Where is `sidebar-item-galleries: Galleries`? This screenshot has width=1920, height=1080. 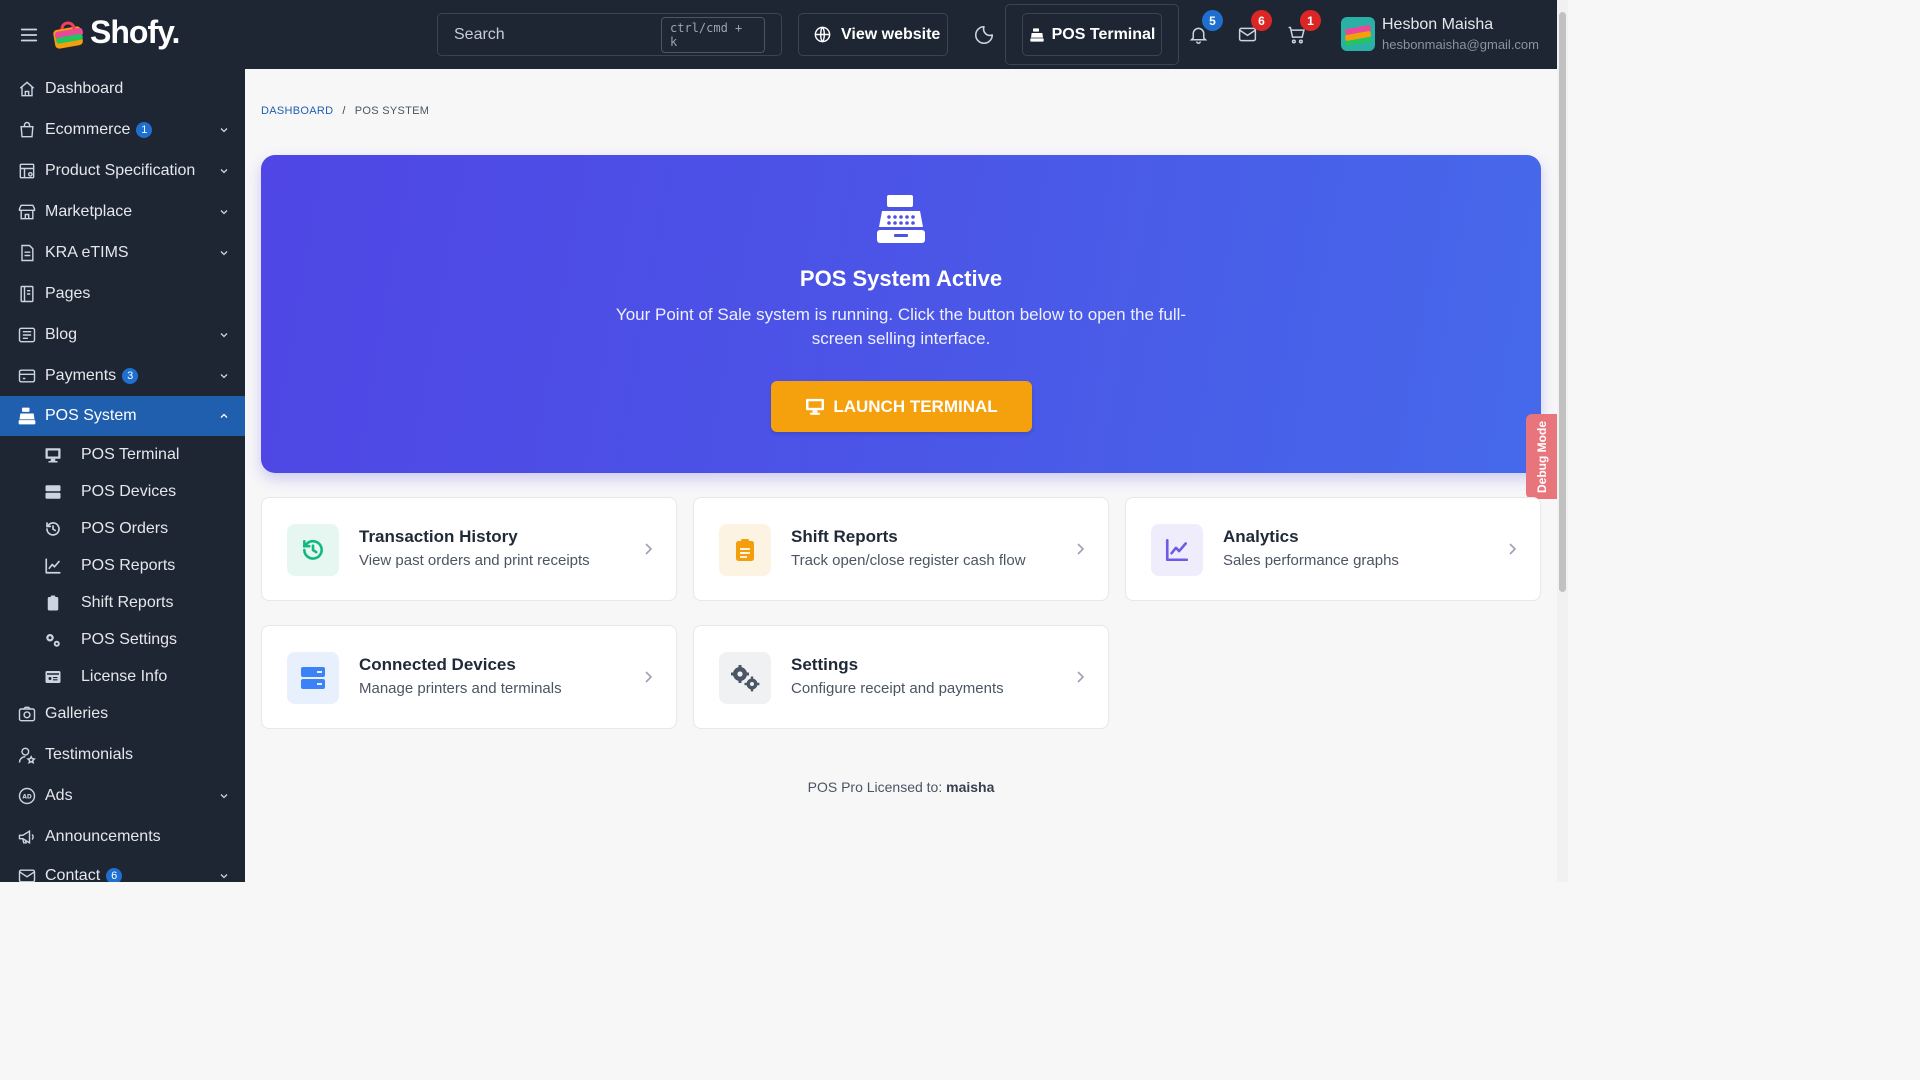 sidebar-item-galleries: Galleries is located at coordinates (122, 714).